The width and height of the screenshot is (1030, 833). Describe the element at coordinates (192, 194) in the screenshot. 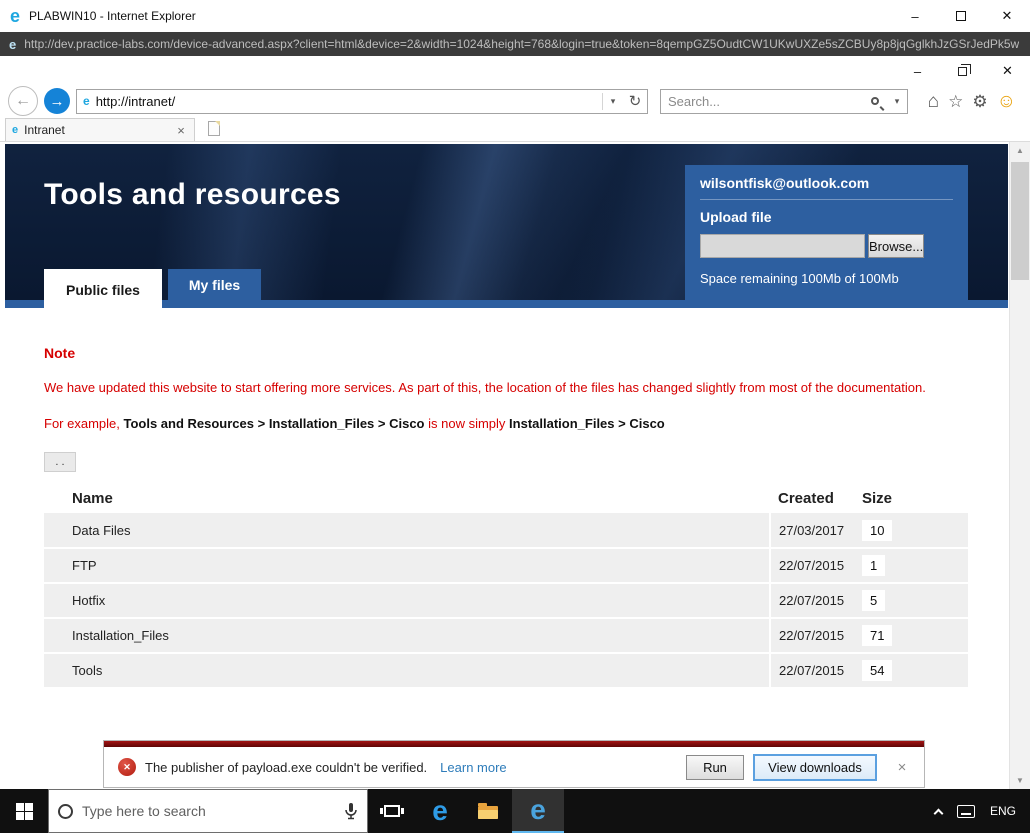

I see `page-title: Tools and resources` at that location.